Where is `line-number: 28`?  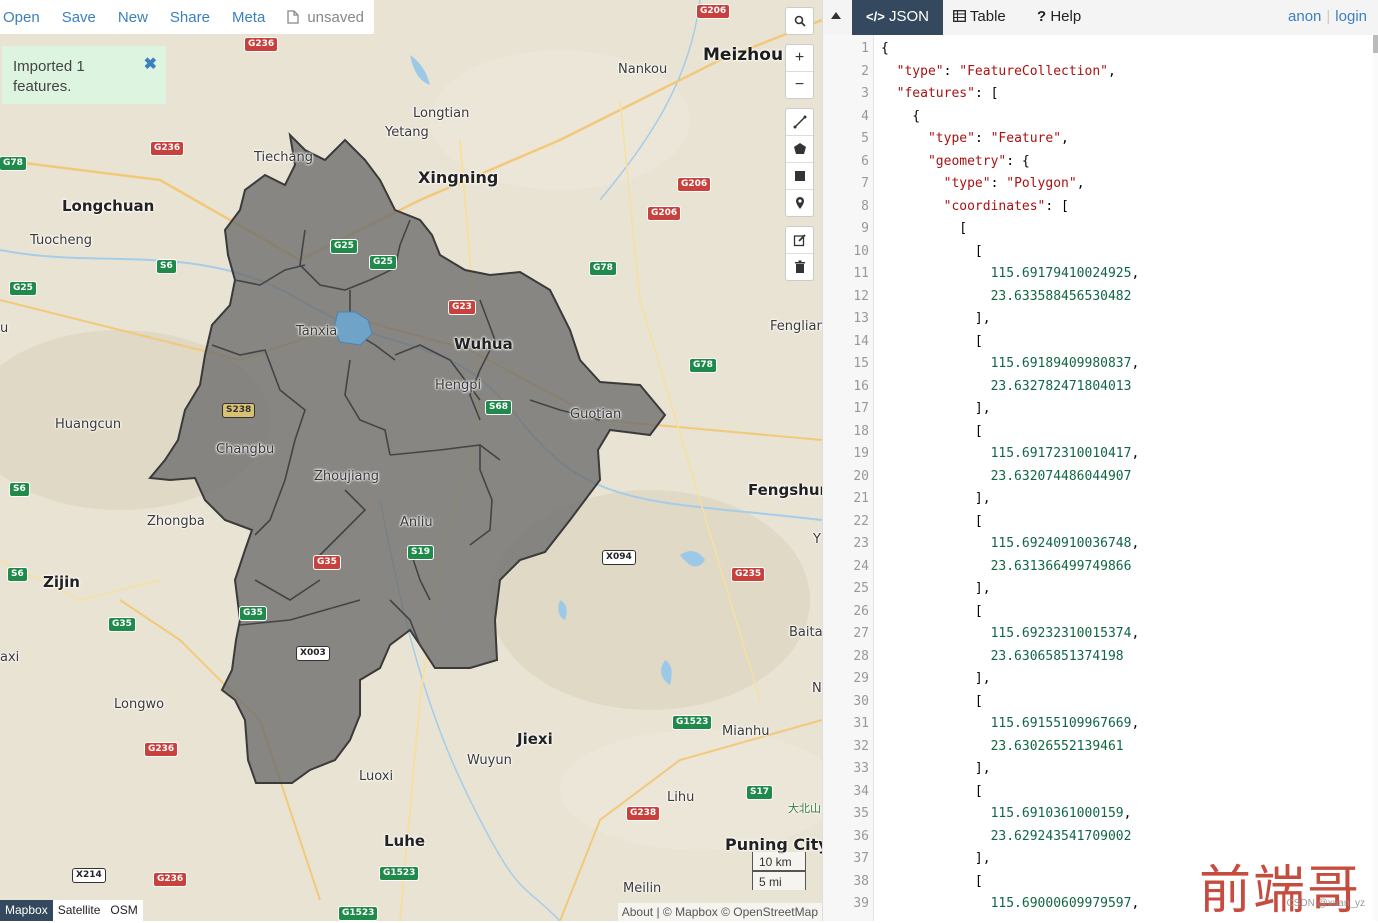 line-number: 28 is located at coordinates (861, 656).